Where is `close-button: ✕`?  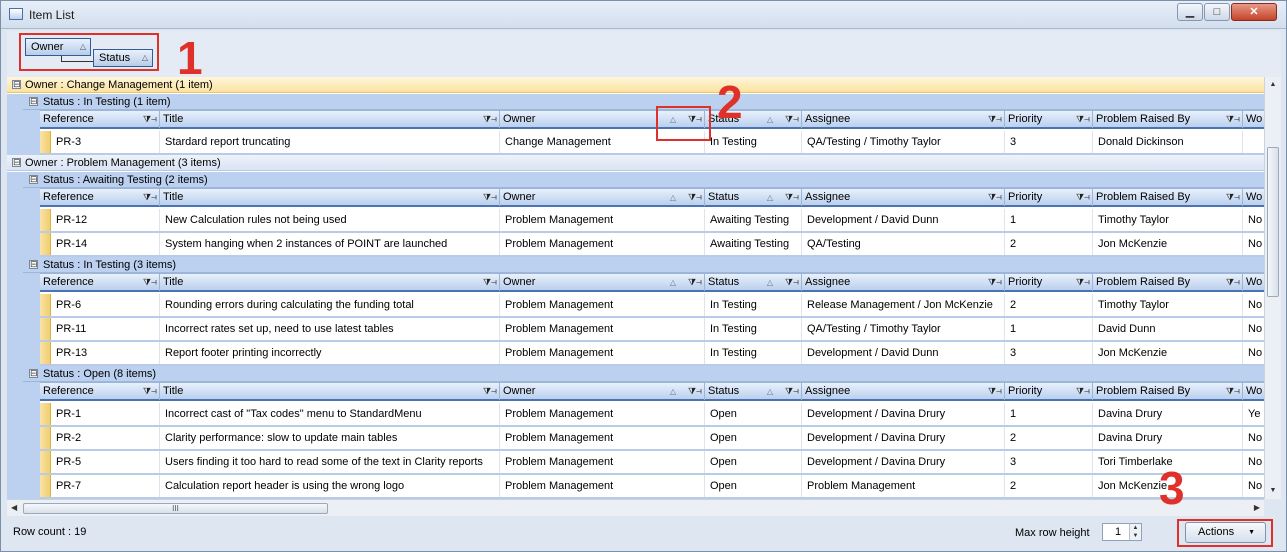
close-button: ✕ is located at coordinates (1254, 12).